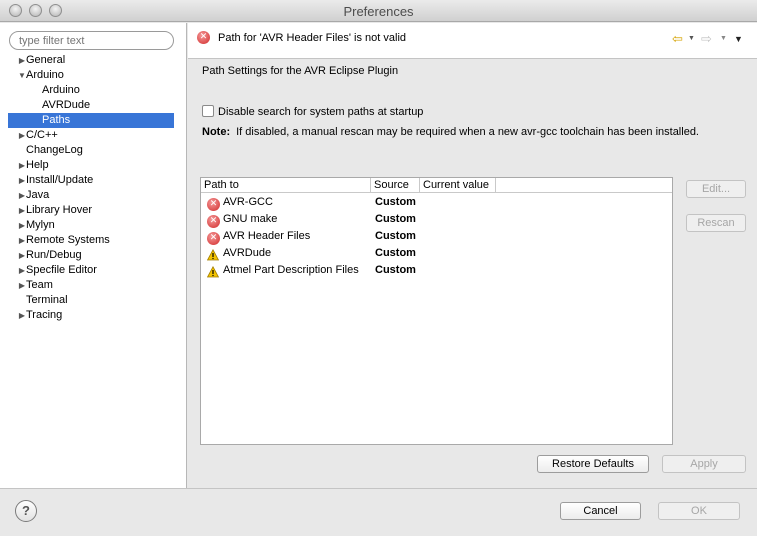 This screenshot has height=536, width=757. I want to click on rescan-button: Rescan, so click(716, 223).